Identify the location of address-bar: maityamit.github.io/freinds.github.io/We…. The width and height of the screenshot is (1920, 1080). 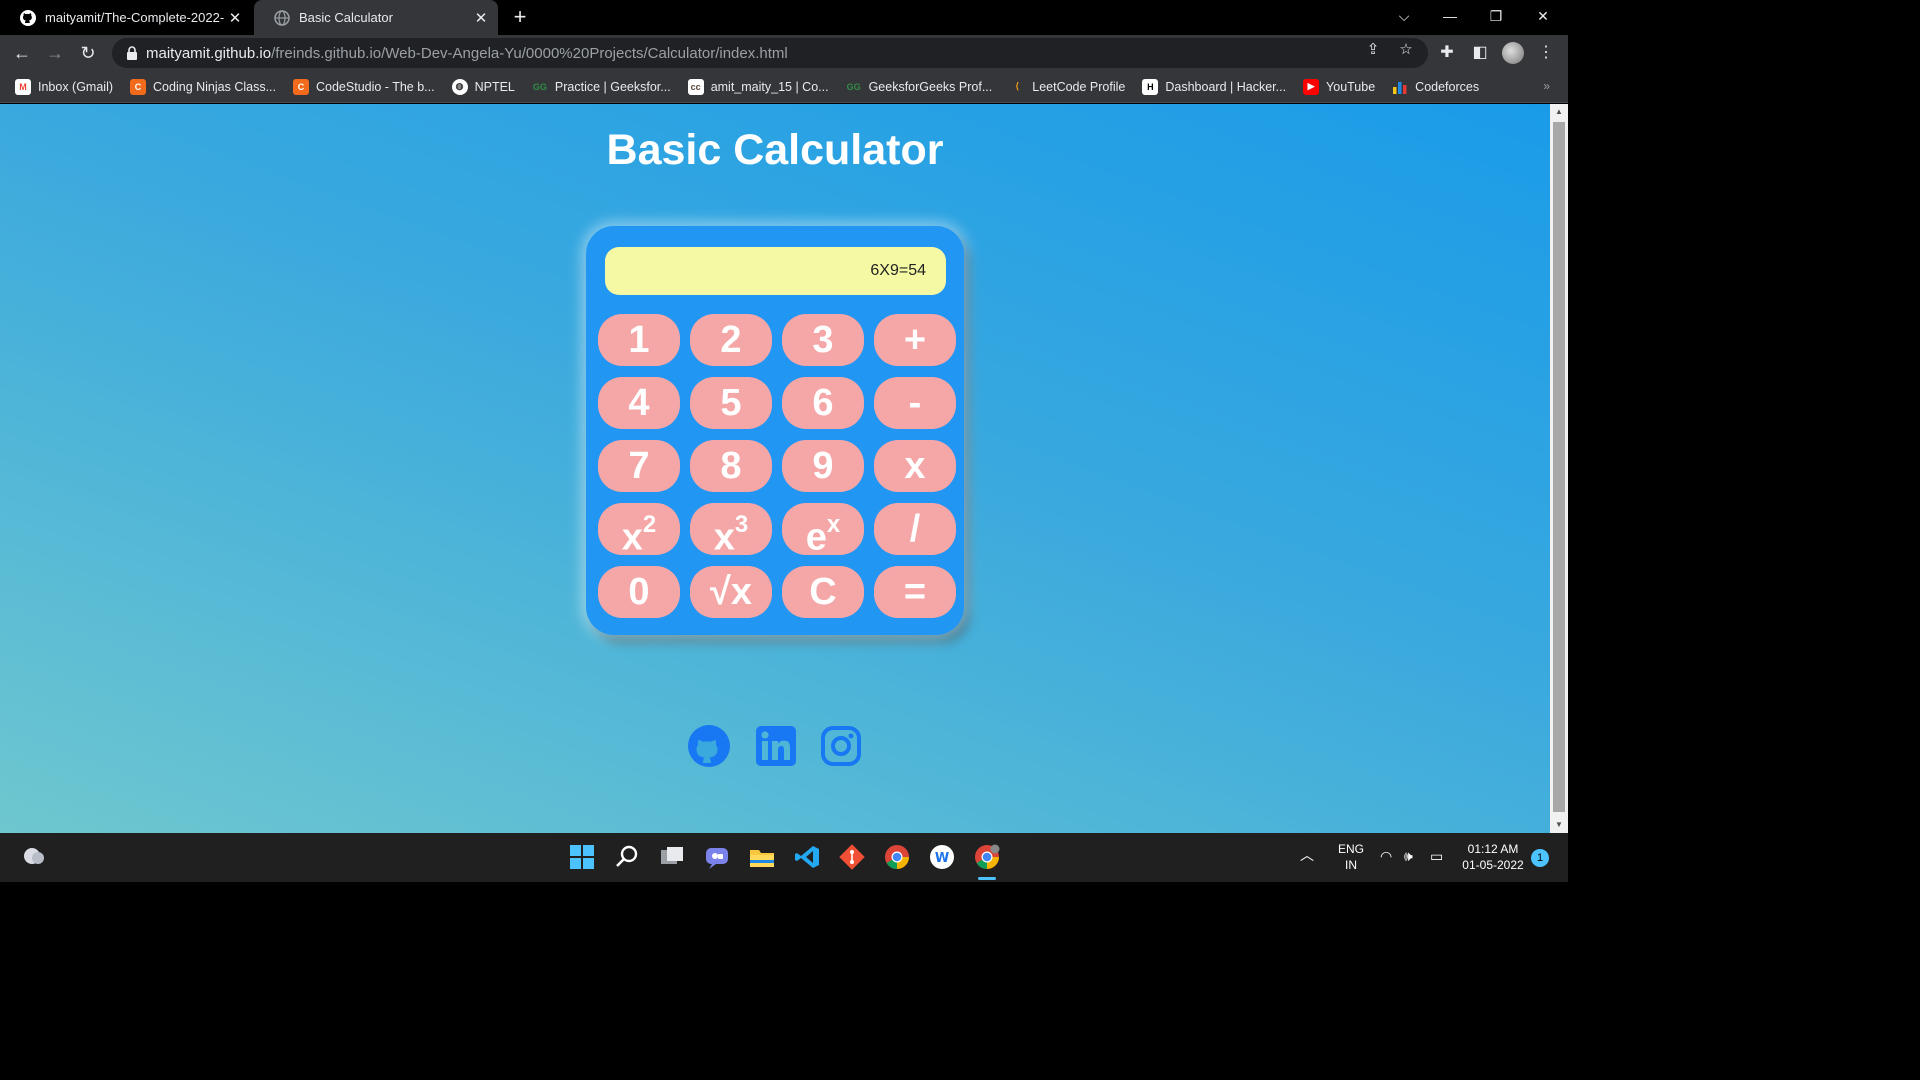
(770, 53).